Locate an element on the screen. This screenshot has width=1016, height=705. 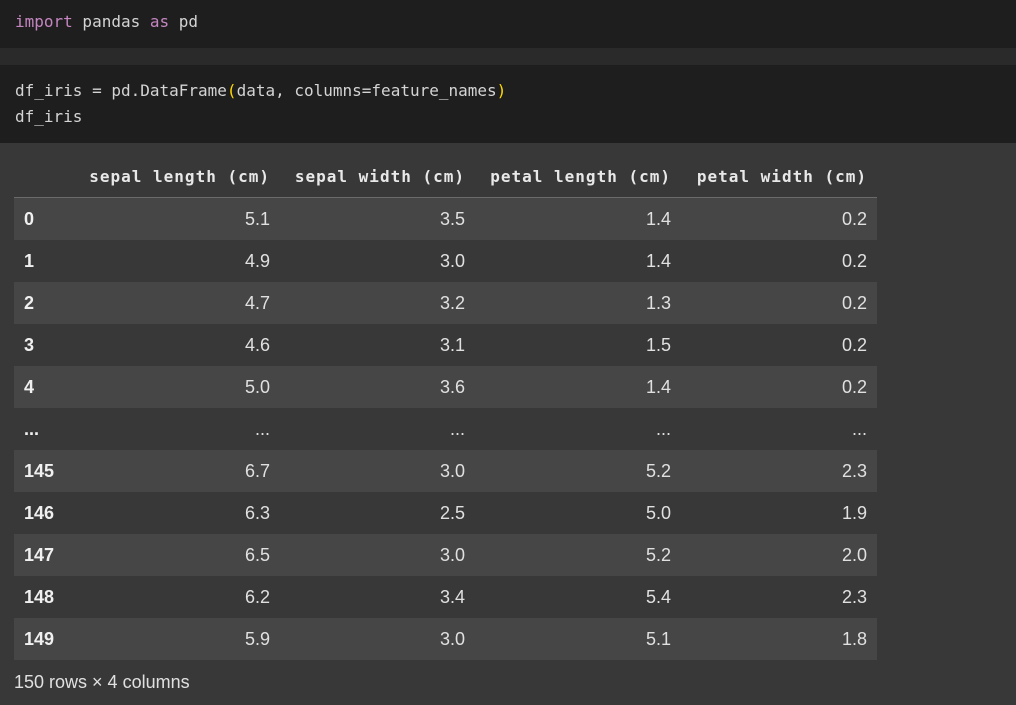
table-row: 147 6.5 3.0 5.2 2.0 is located at coordinates (445, 555).